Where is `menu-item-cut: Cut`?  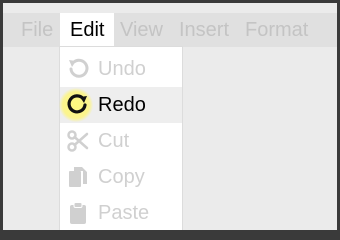 menu-item-cut: Cut is located at coordinates (121, 141).